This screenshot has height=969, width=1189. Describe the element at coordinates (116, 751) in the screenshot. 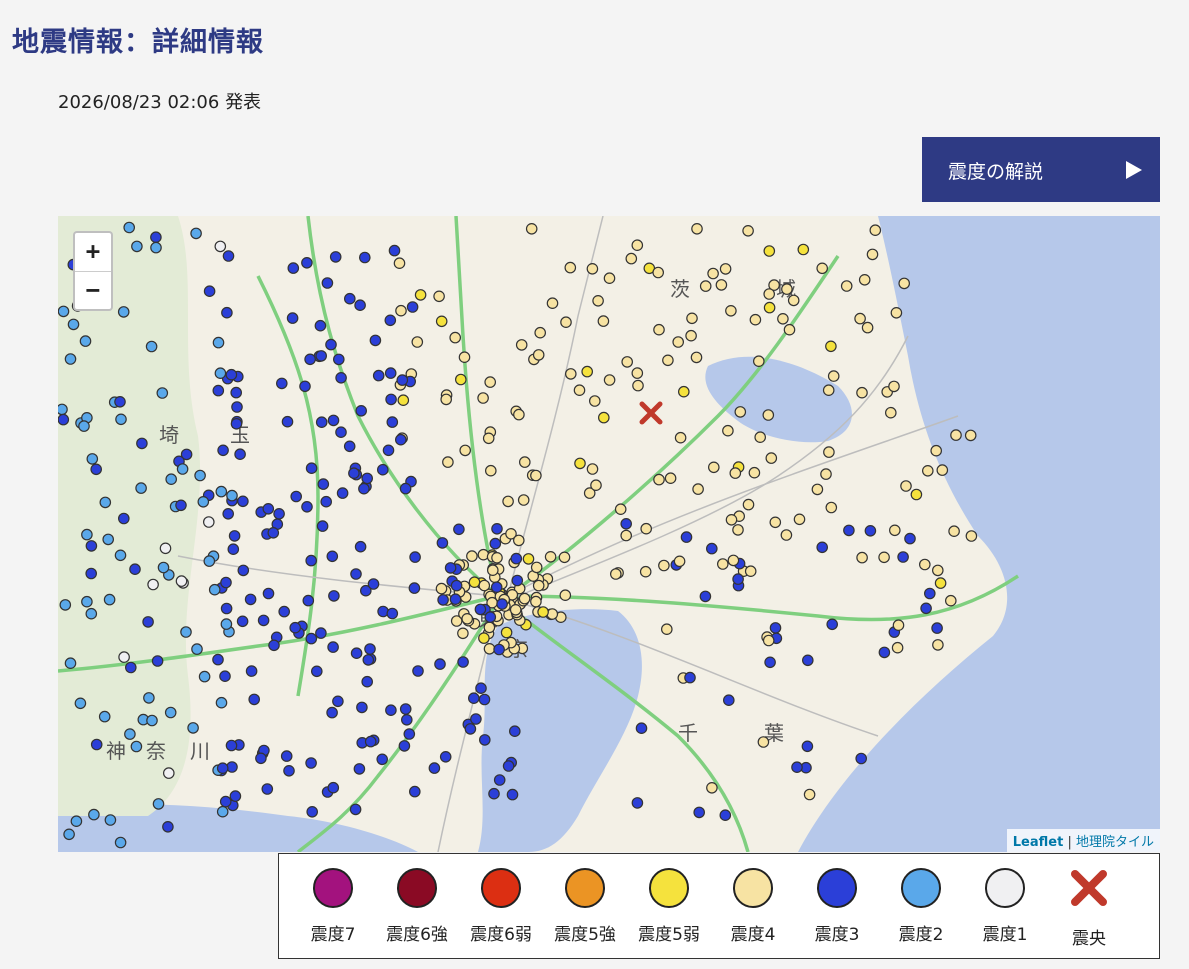

I see `label-kanagawa-1: 神` at that location.